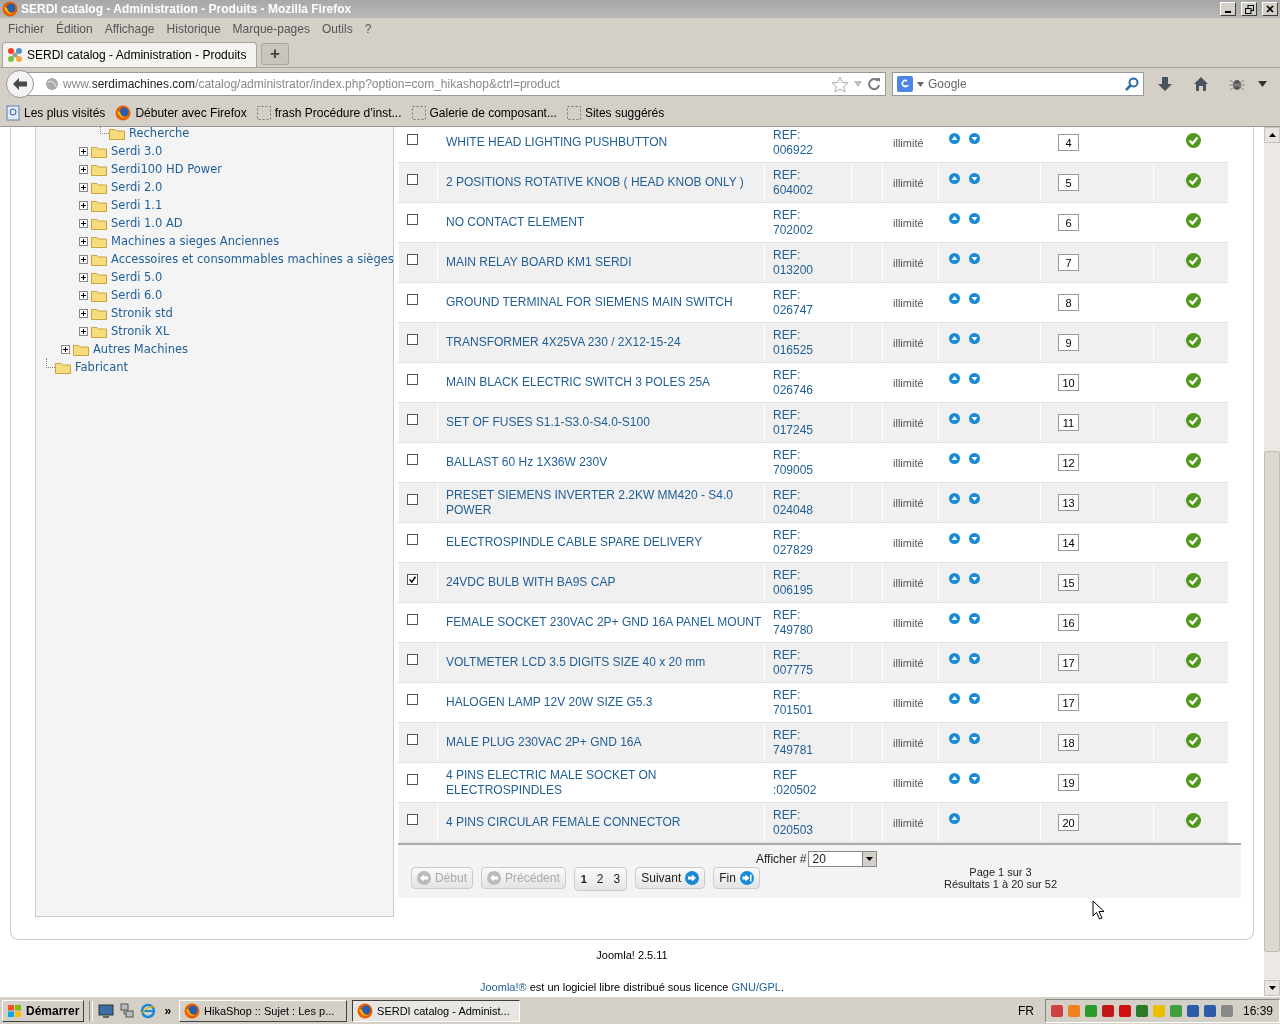 The height and width of the screenshot is (1024, 1280). What do you see at coordinates (456, 84) in the screenshot?
I see `address-field: www.serdimachines.com/catalog/administrator/index.php?option=com_hikashop&ctrl=product` at bounding box center [456, 84].